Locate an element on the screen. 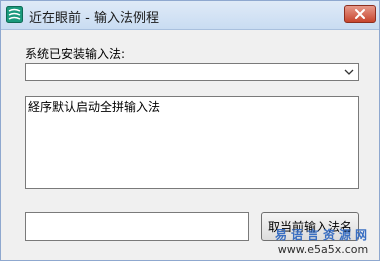  watermark-url: www.e5a5x.com is located at coordinates (323, 249).